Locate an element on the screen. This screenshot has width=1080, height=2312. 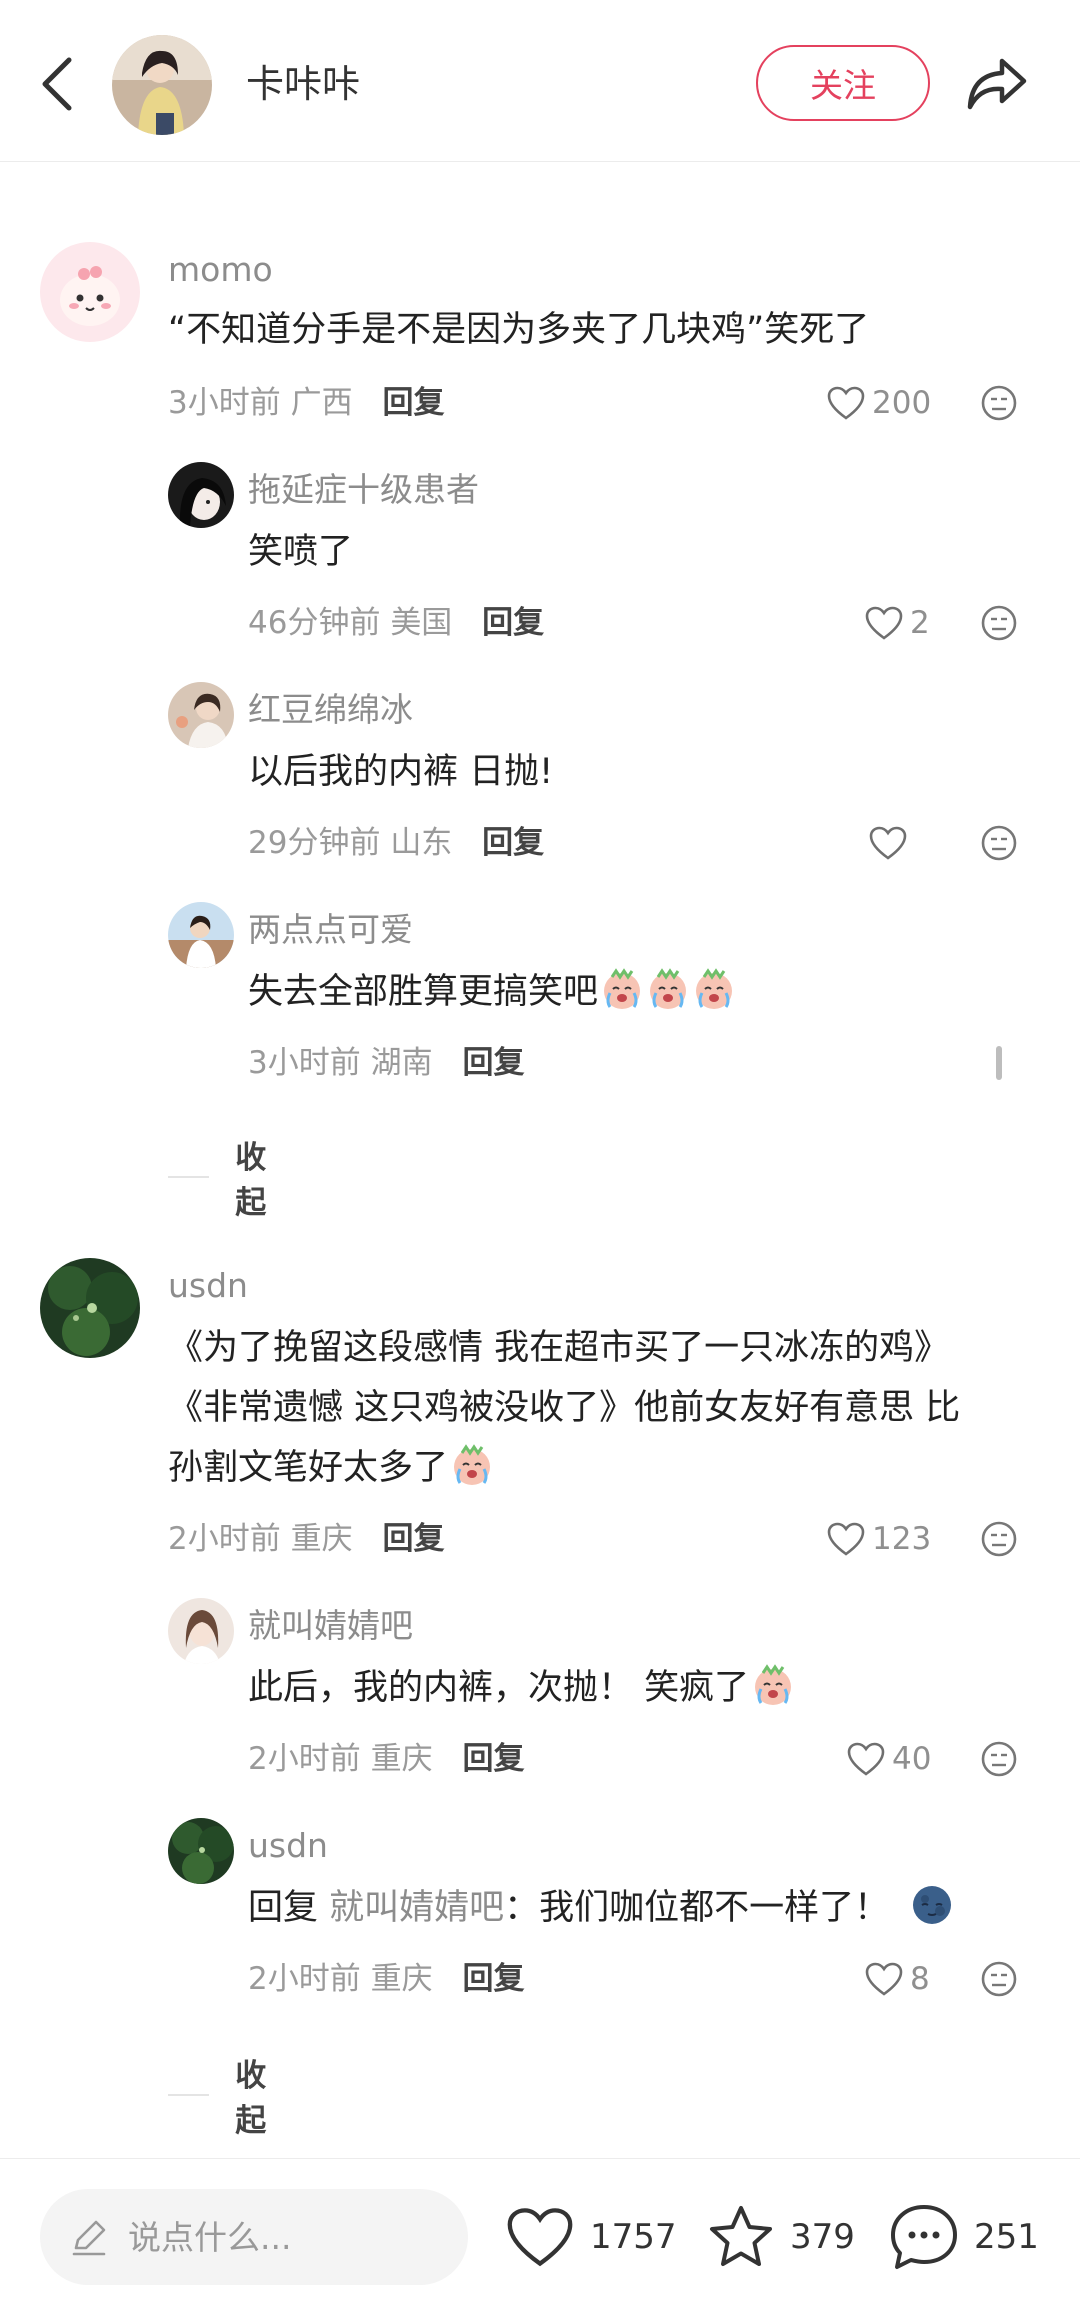
comments-button: 251 is located at coordinates (963, 2237).